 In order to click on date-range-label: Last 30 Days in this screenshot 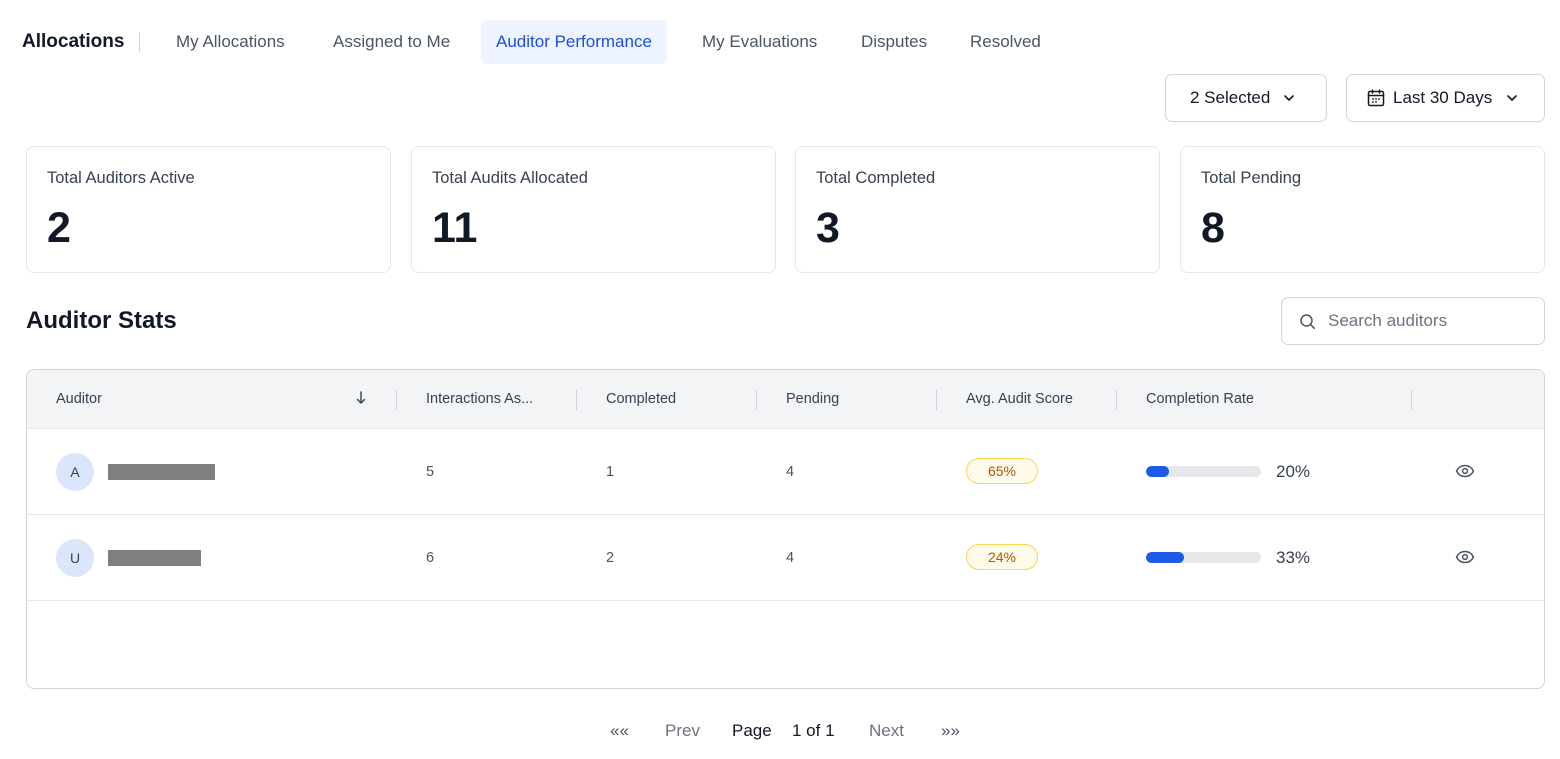, I will do `click(1443, 97)`.